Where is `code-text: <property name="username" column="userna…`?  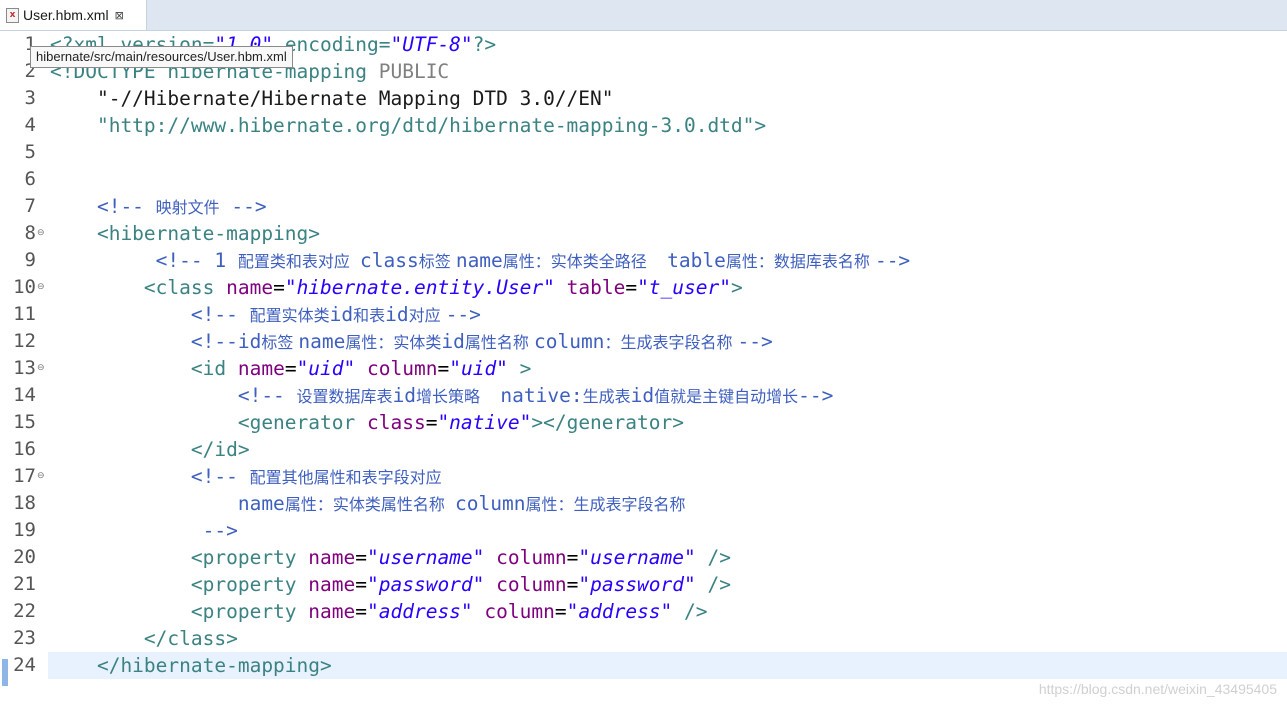 code-text: <property name="username" column="userna… is located at coordinates (390, 557).